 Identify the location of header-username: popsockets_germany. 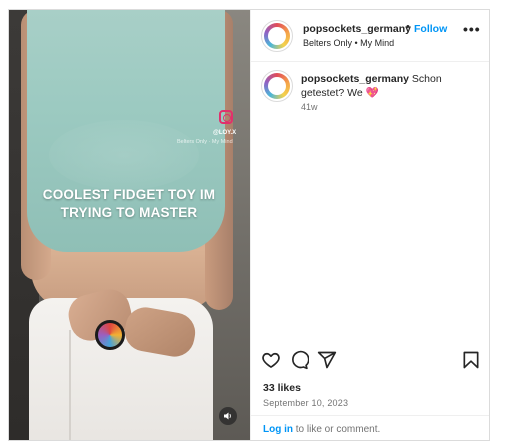
(357, 29).